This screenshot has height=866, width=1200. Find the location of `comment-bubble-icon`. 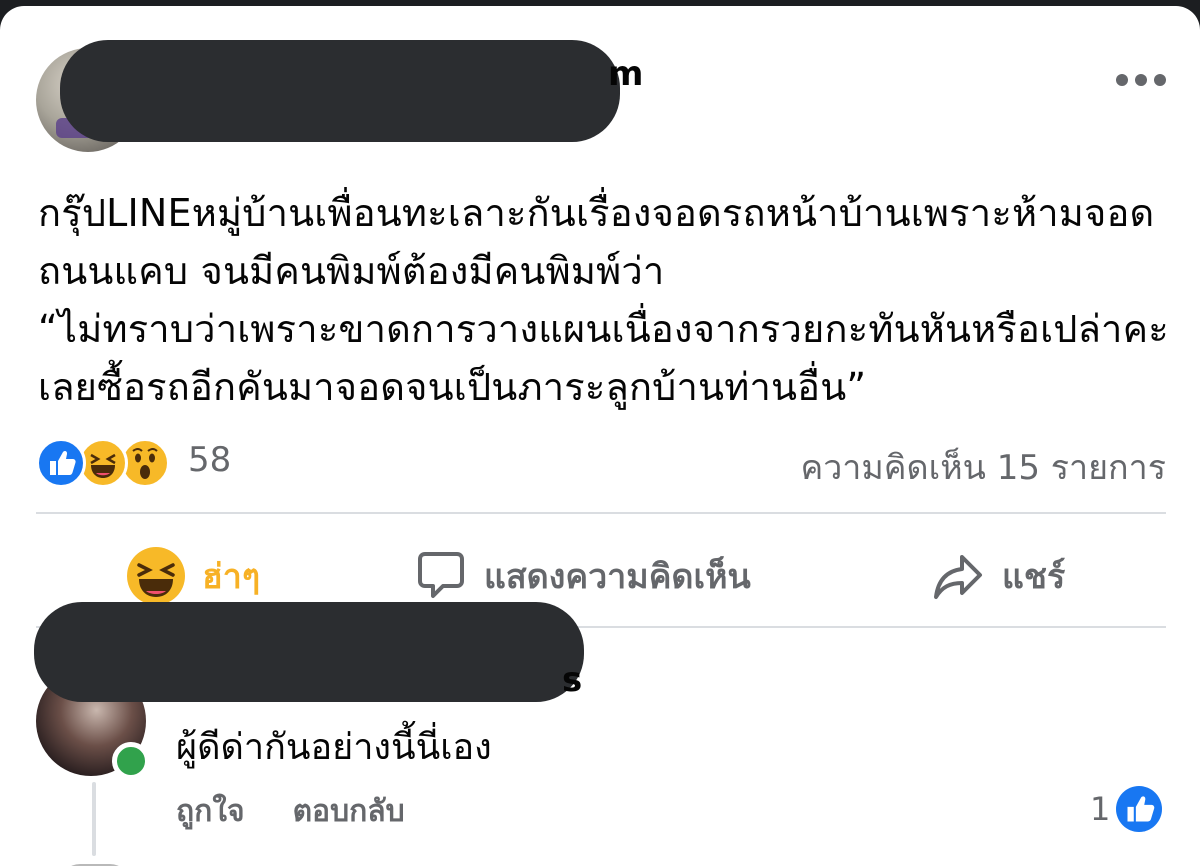

comment-bubble-icon is located at coordinates (441, 575).